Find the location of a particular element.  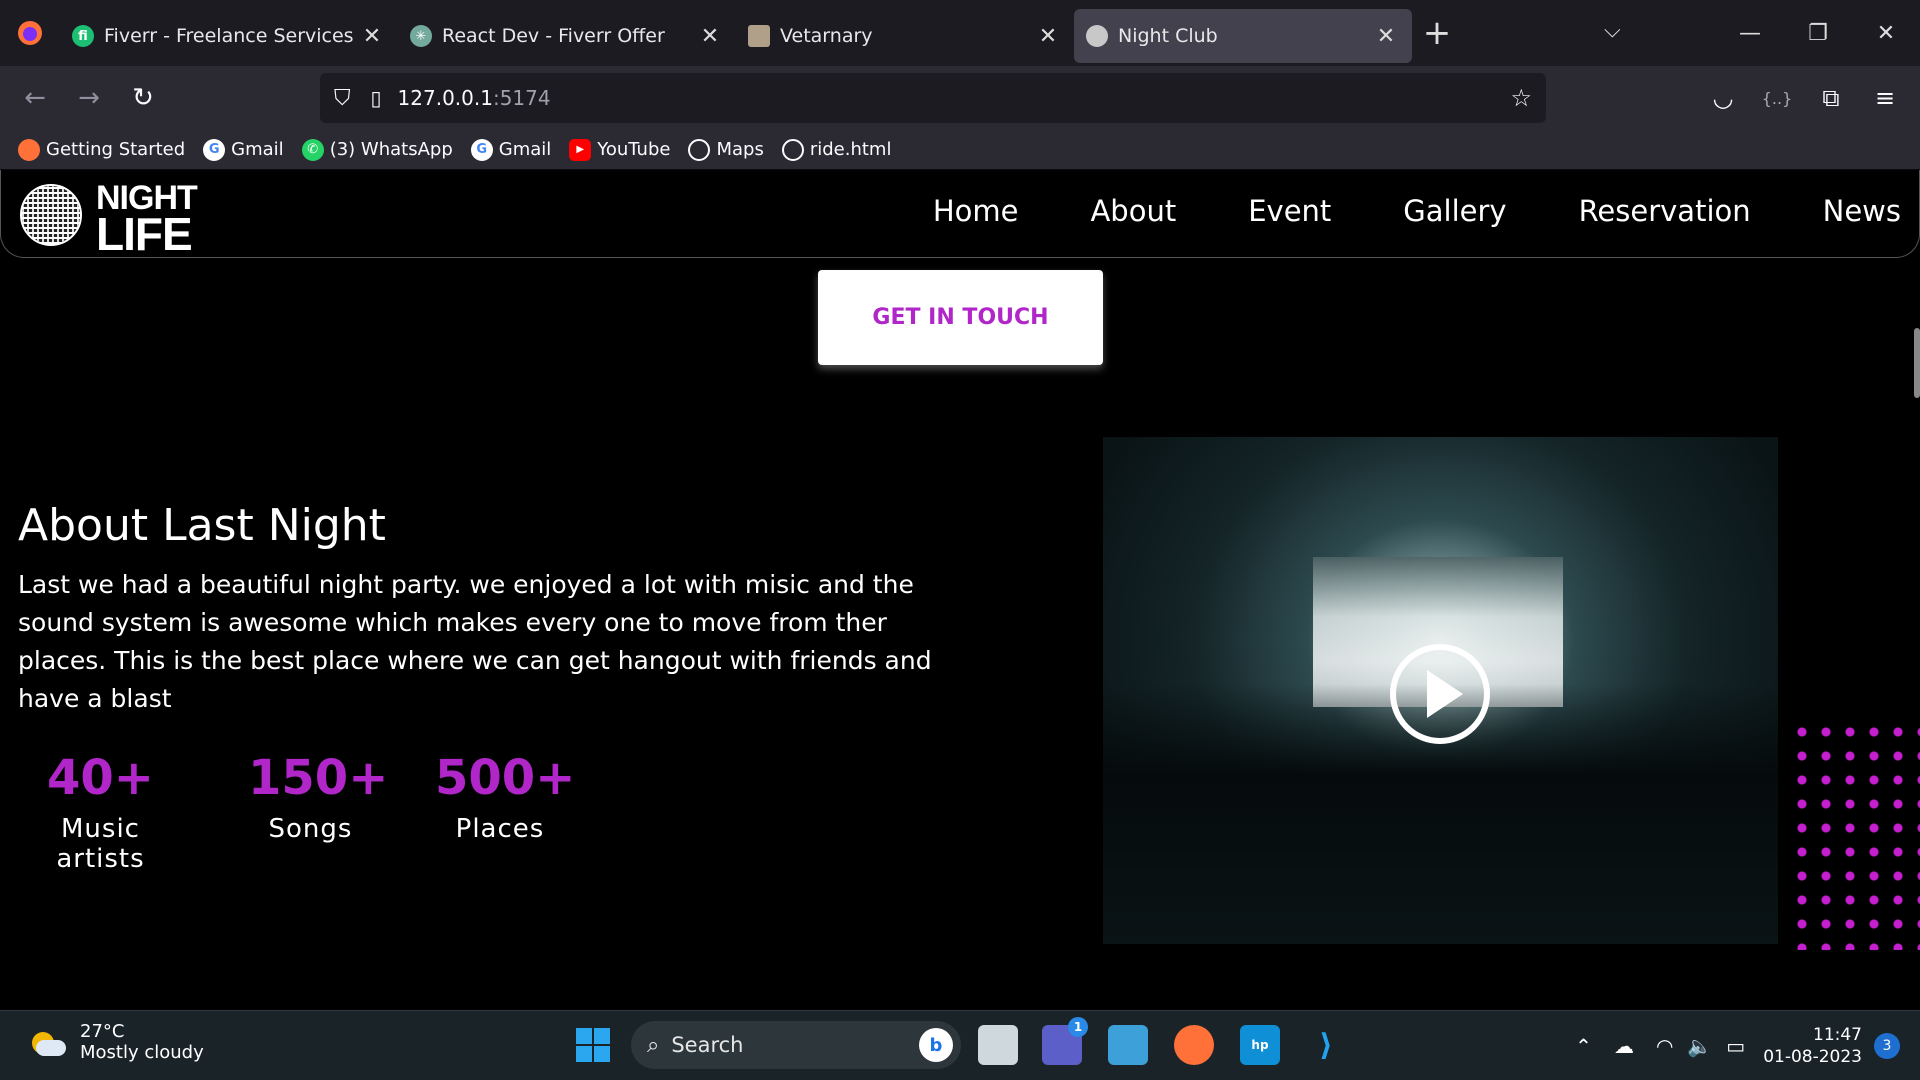

myhp-icon: hp is located at coordinates (1260, 1045).